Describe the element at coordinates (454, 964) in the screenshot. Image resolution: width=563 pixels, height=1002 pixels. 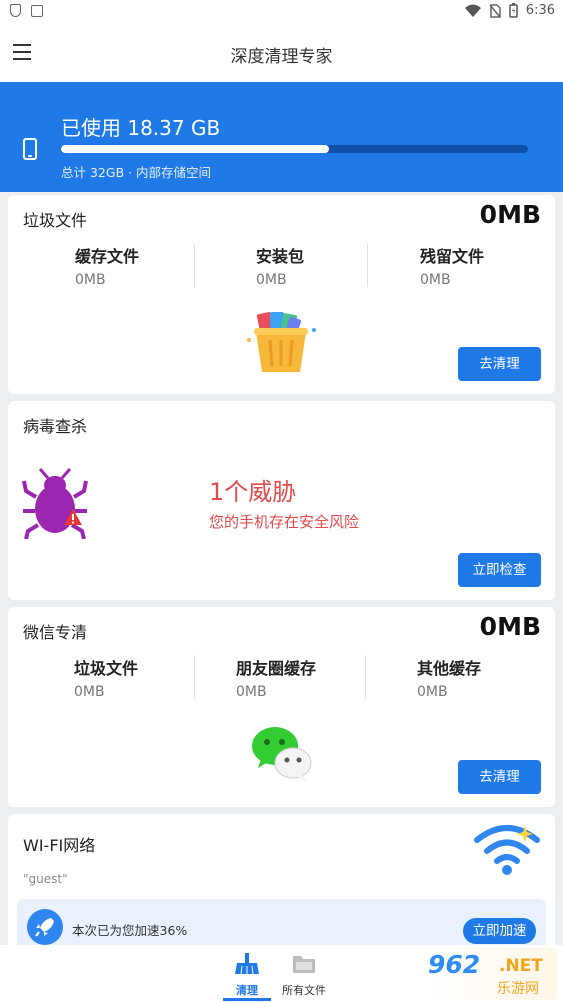
I see `watermark-number: 962` at that location.